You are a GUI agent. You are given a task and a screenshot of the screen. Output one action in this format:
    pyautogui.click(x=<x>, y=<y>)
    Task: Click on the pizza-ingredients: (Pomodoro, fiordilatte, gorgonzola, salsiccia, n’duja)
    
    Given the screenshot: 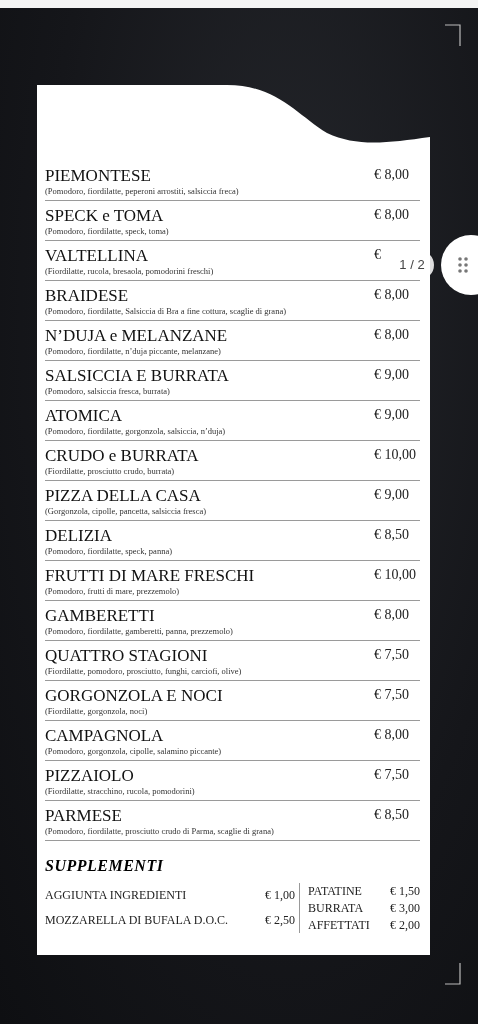 What is the action you would take?
    pyautogui.click(x=135, y=431)
    